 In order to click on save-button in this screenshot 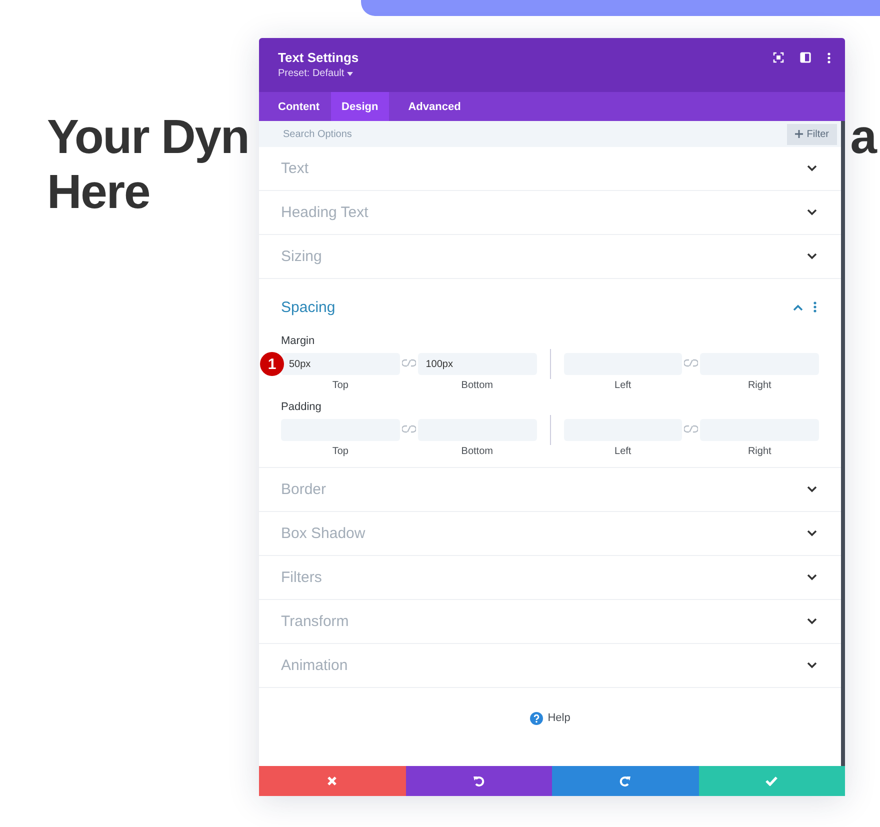, I will do `click(771, 781)`.